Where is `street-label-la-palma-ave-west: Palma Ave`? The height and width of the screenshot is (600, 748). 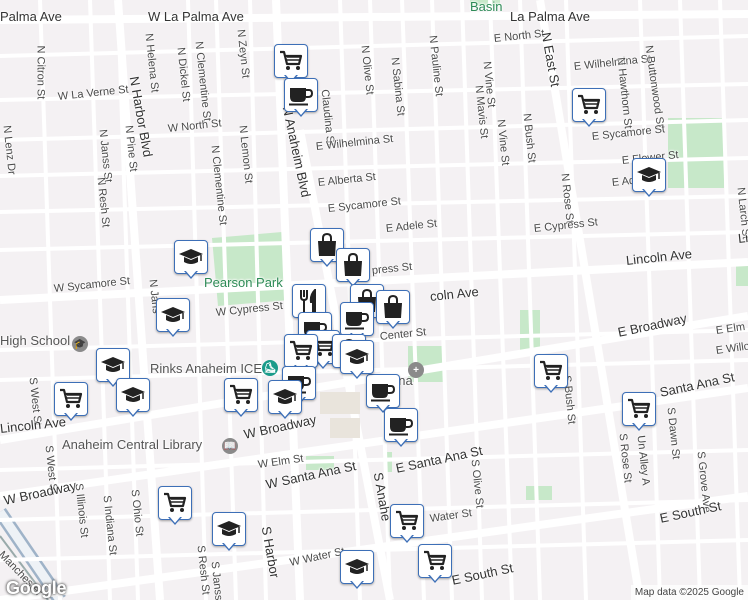
street-label-la-palma-ave-west: Palma Ave is located at coordinates (31, 16).